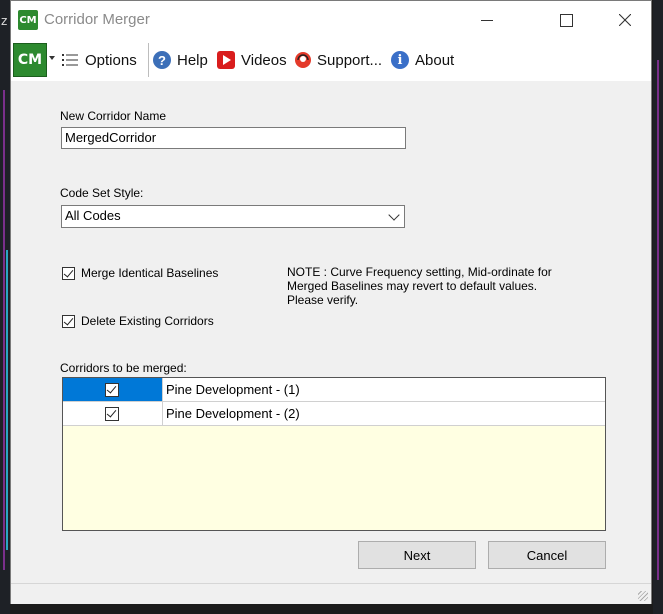 This screenshot has height=614, width=663. Describe the element at coordinates (111, 60) in the screenshot. I see `options-label: Options` at that location.